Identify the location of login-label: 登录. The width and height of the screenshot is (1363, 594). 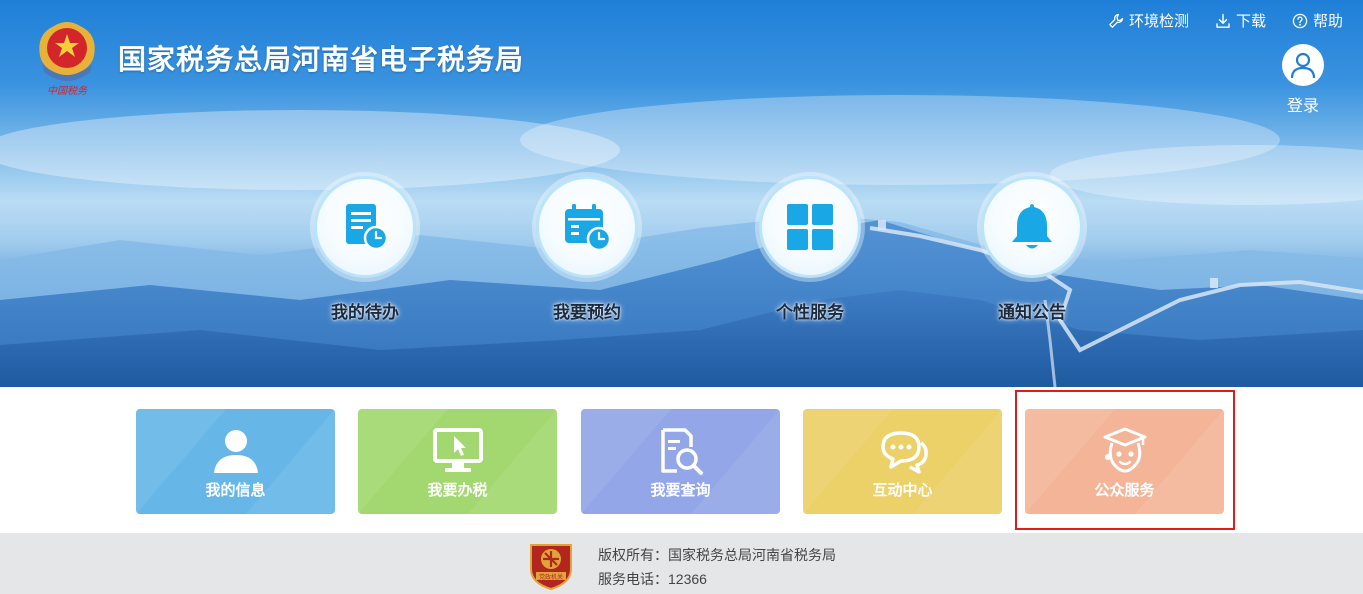
(1302, 106).